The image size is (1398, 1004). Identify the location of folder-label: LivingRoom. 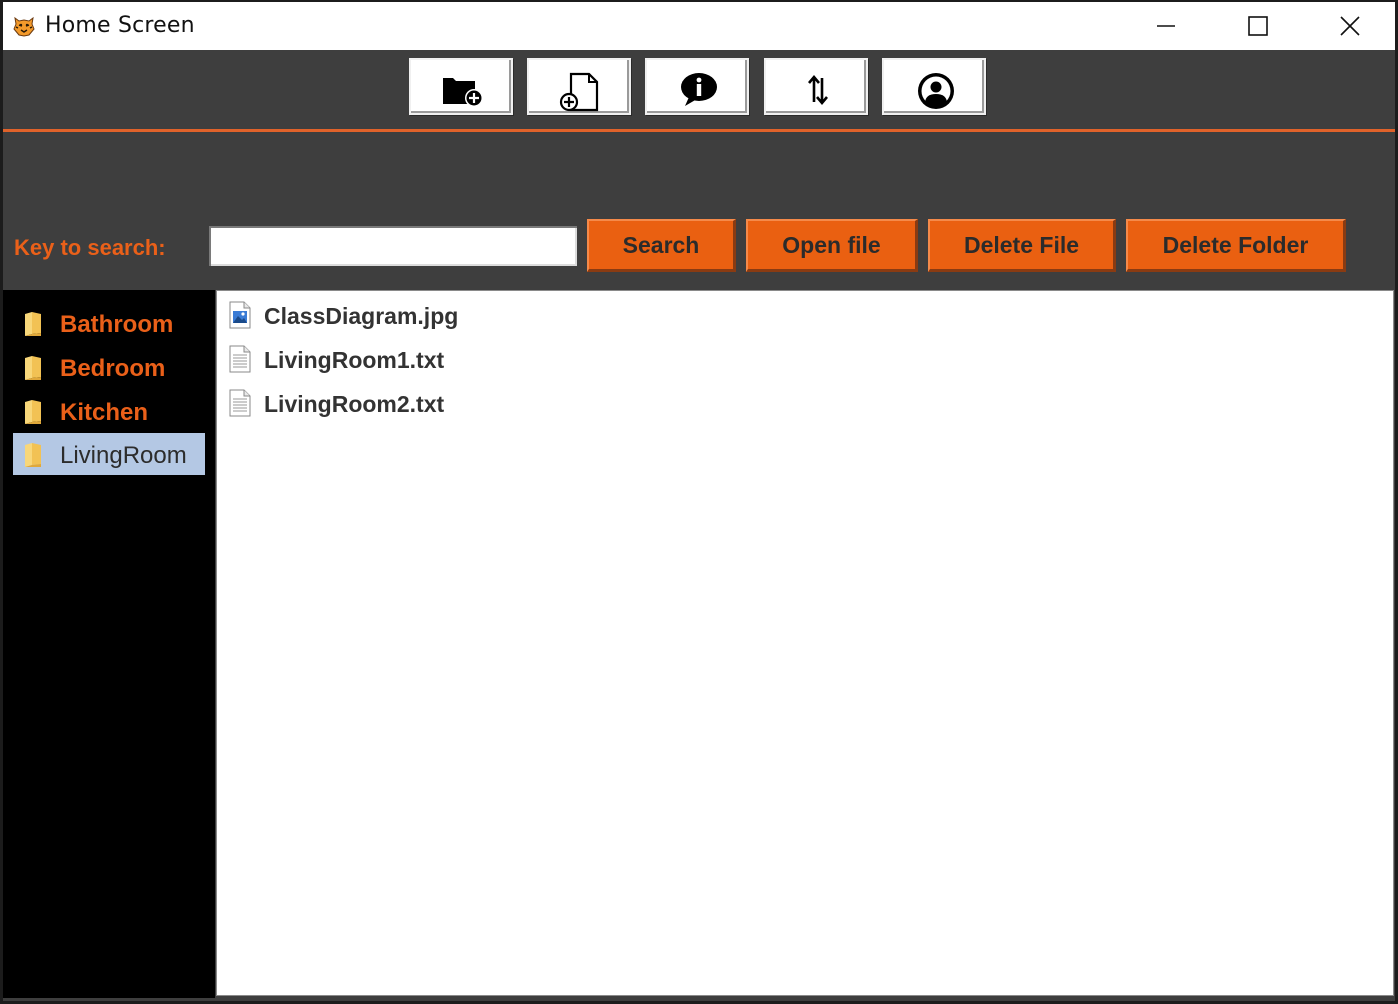
(123, 455).